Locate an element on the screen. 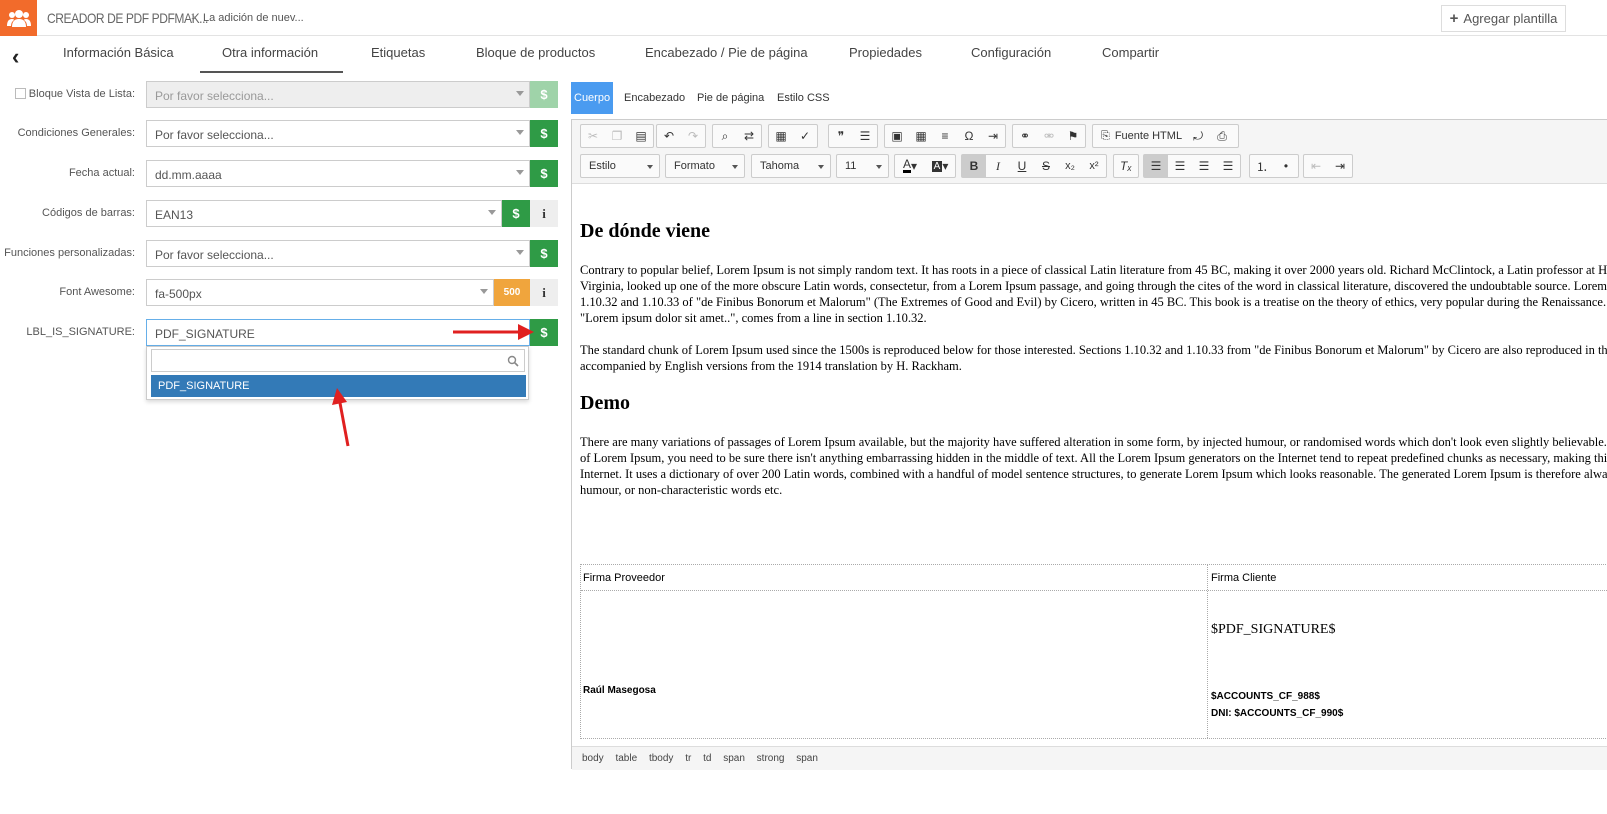 This screenshot has width=1607, height=814. tab-bloque-productos: Bloque de productos is located at coordinates (535, 52).